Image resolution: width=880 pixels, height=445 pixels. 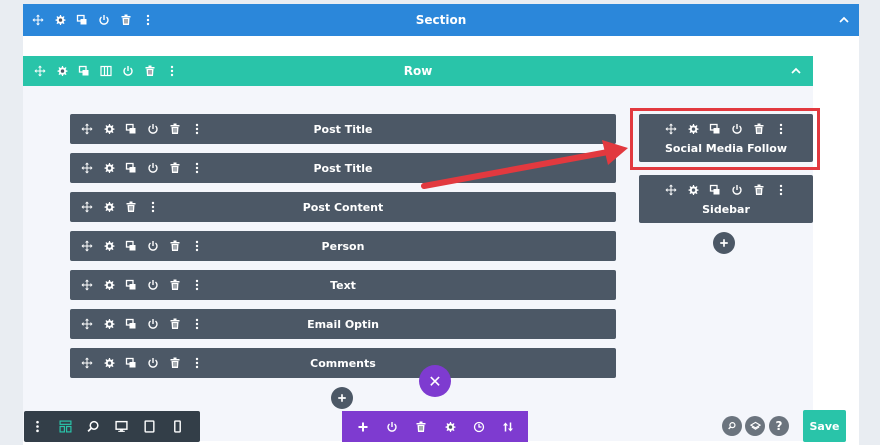 I want to click on module-email-optin: Email Optin, so click(x=343, y=324).